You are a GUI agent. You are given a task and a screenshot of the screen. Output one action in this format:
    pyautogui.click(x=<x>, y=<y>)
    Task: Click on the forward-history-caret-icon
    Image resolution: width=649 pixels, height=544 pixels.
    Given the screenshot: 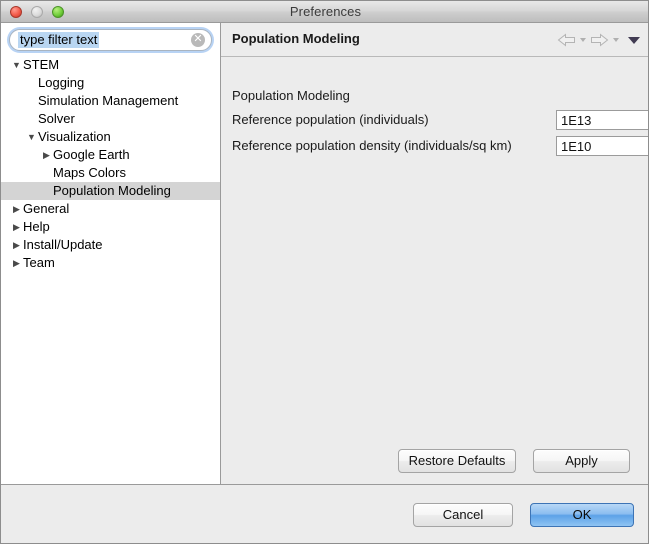 What is the action you would take?
    pyautogui.click(x=616, y=40)
    